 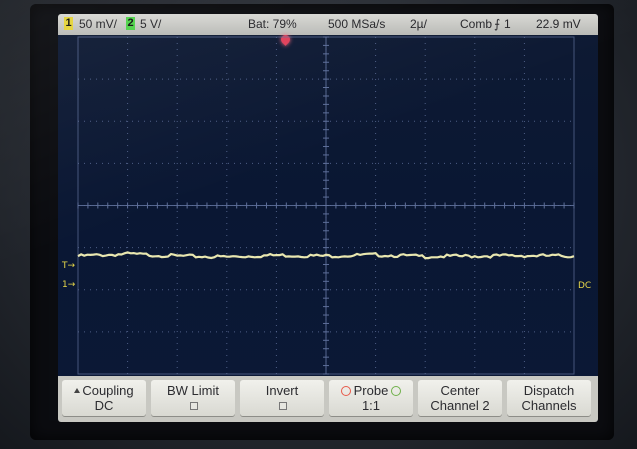 I want to click on bw-limit-softkey: BW Limit, so click(x=193, y=398).